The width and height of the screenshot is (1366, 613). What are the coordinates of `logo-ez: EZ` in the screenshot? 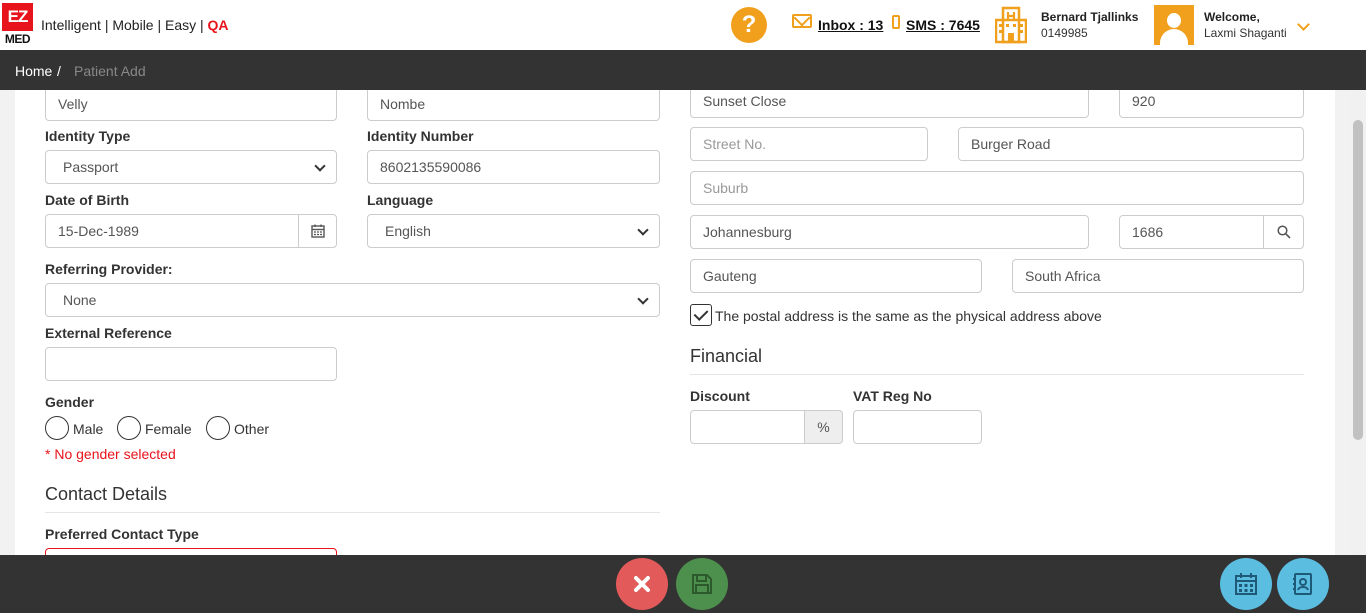 It's located at (17, 17).